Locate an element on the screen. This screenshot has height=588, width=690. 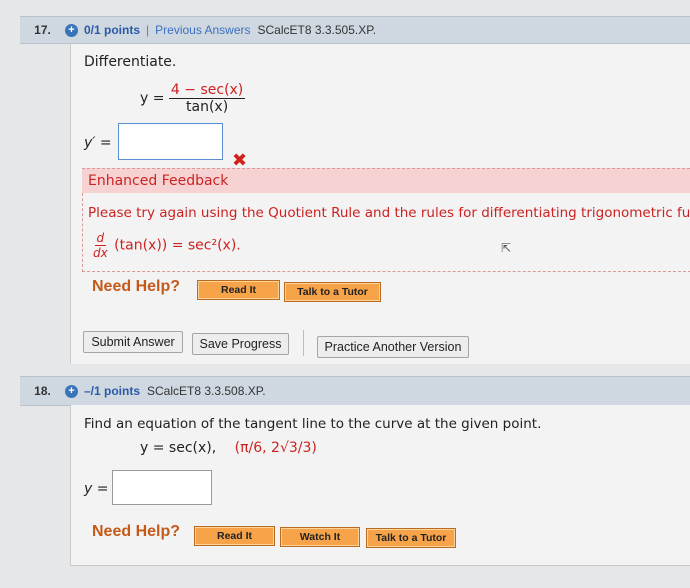
q18-point: (π/6, 2√3/3) is located at coordinates (275, 448).